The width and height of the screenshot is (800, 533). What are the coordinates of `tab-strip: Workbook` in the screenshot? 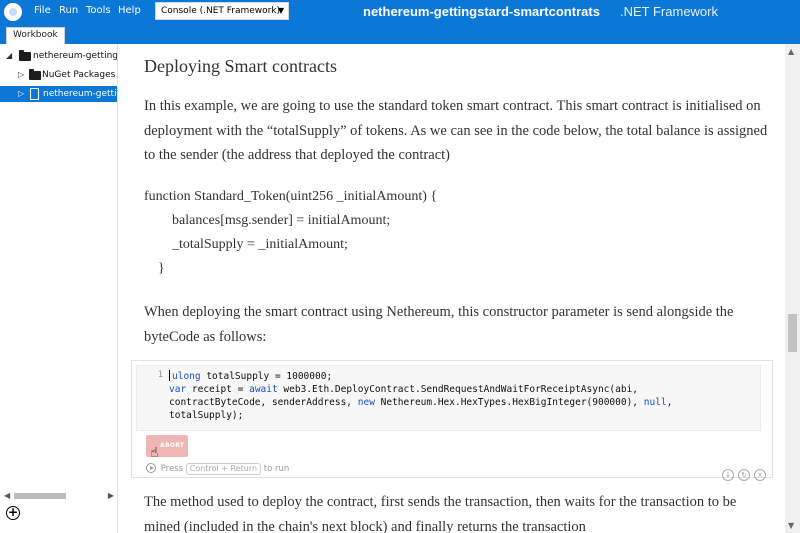 It's located at (400, 34).